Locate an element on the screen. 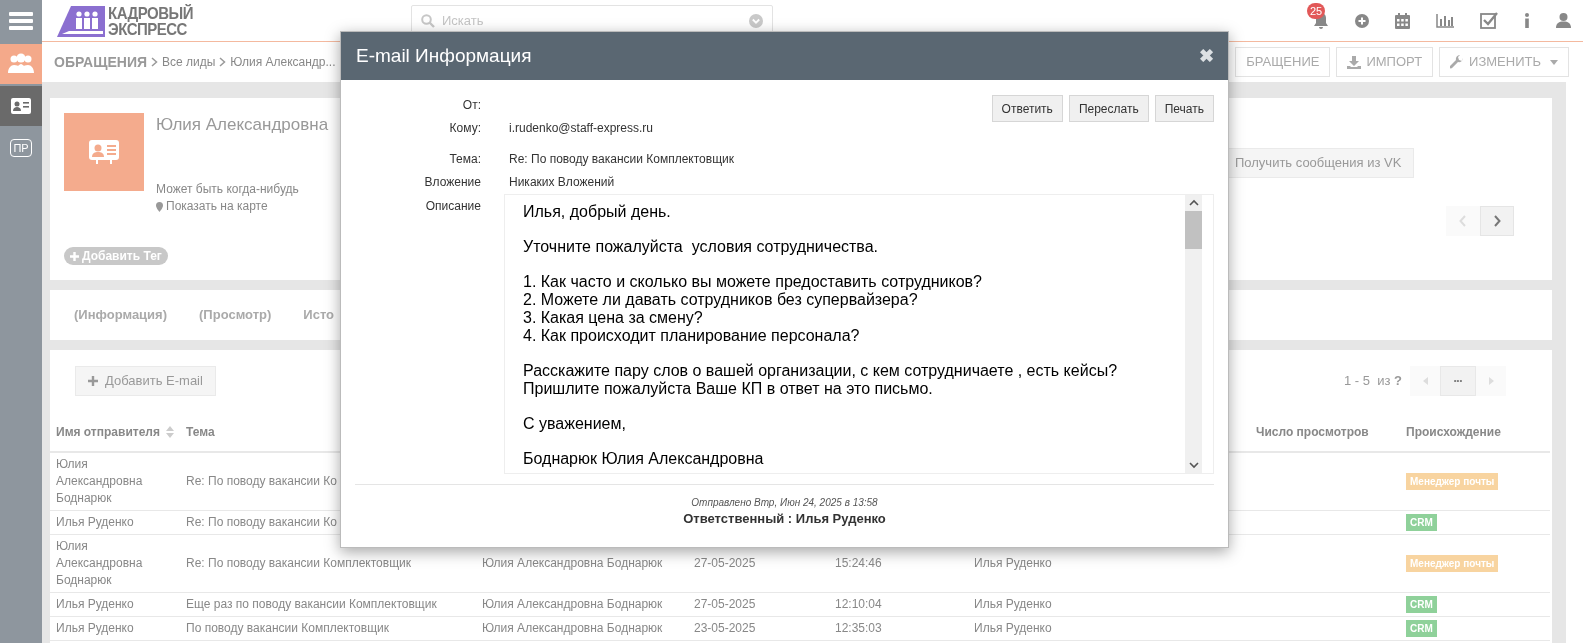  table-cell: 23-05-2025 is located at coordinates (725, 628).